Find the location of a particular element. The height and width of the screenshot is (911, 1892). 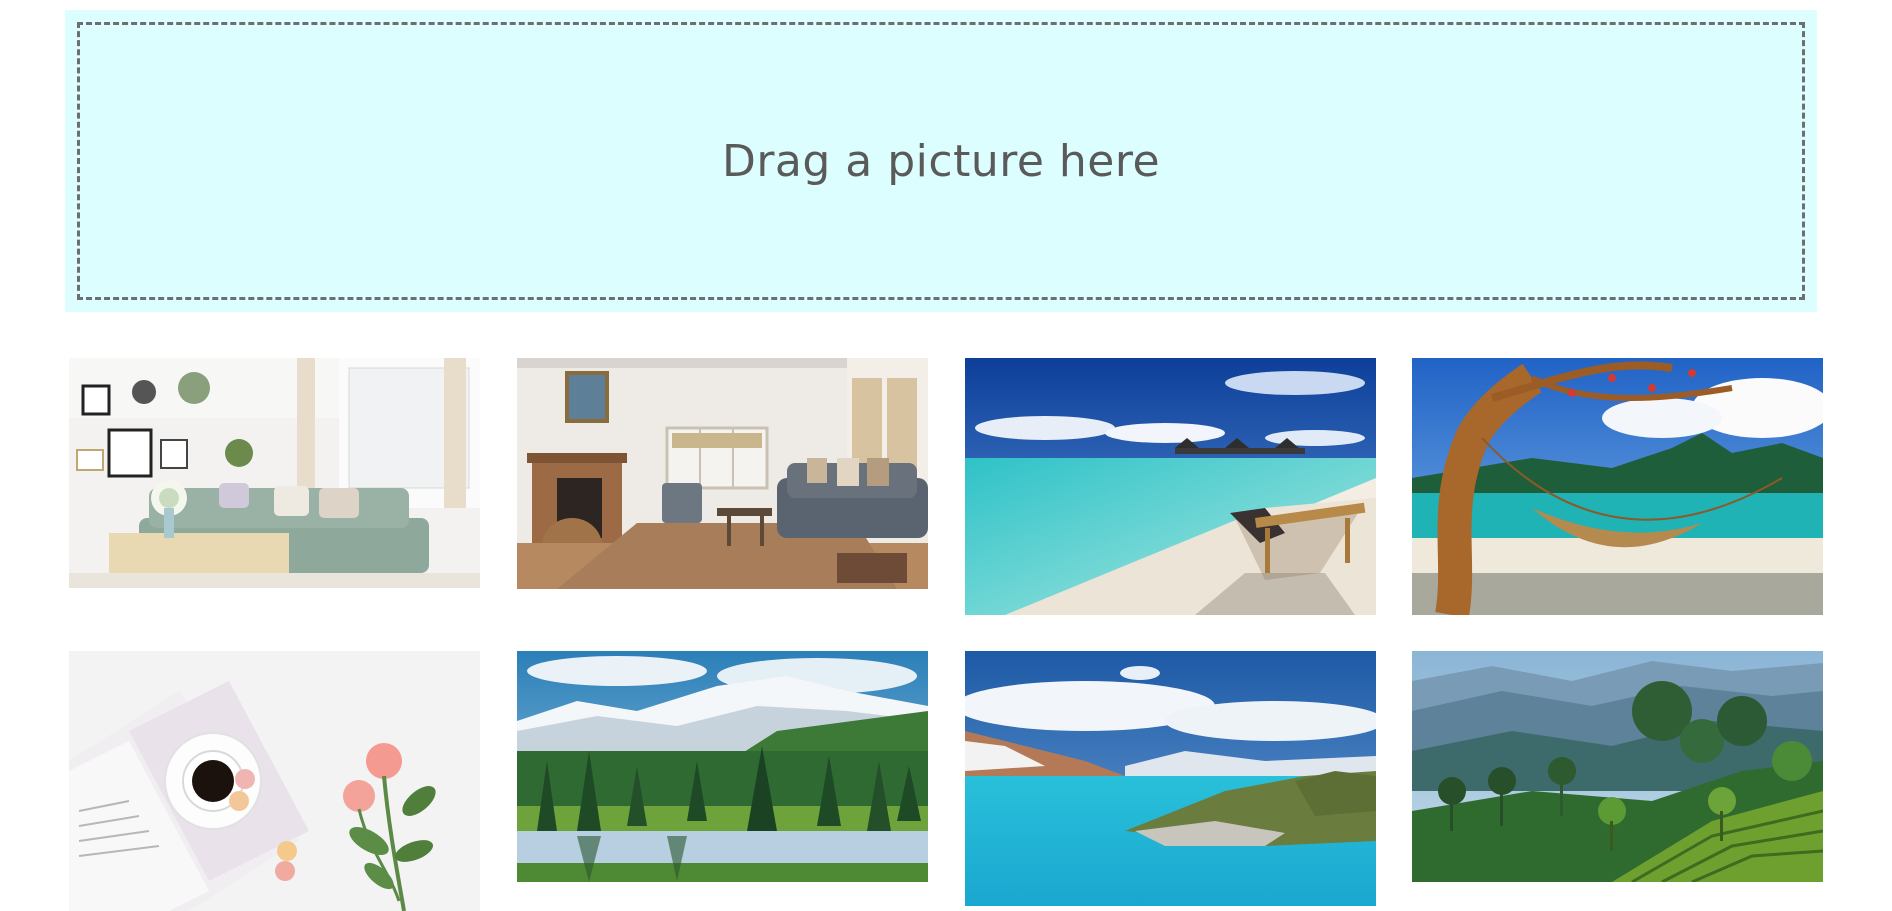

drop-zone-label: Drag a picture here is located at coordinates (941, 161).